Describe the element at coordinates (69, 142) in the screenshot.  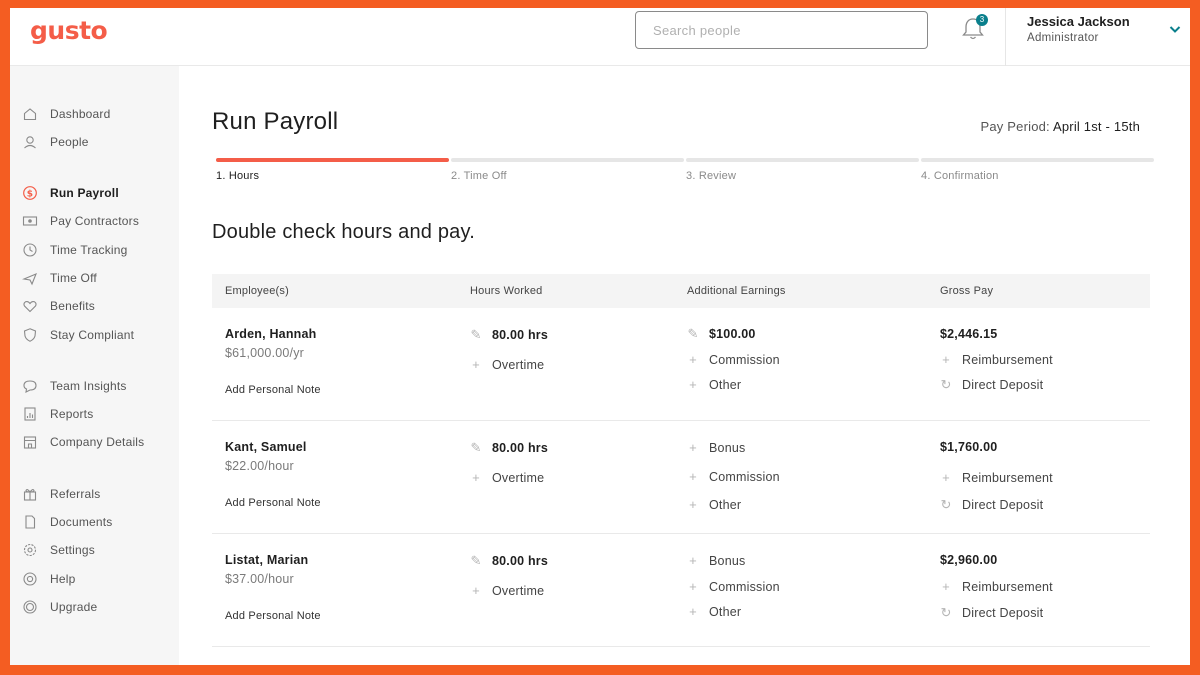
I see `sidebar-item-label: People` at that location.